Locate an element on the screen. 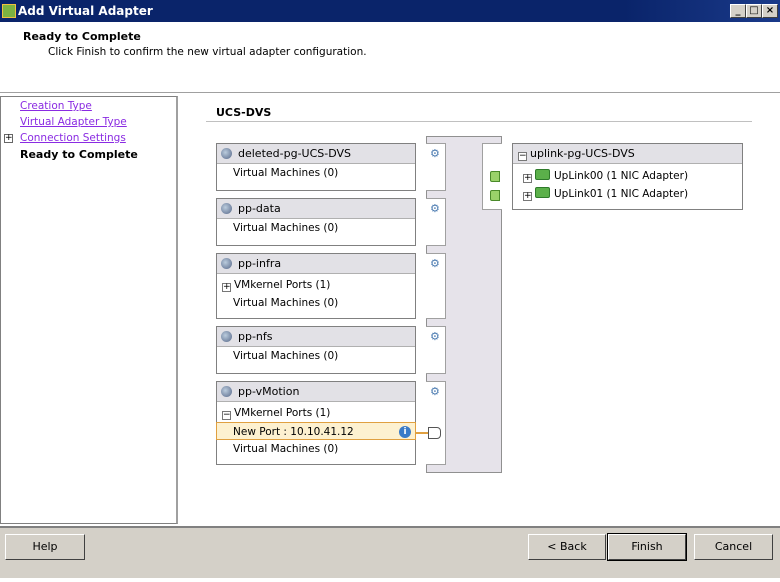 The width and height of the screenshot is (780, 582). app-icon is located at coordinates (9, 11).